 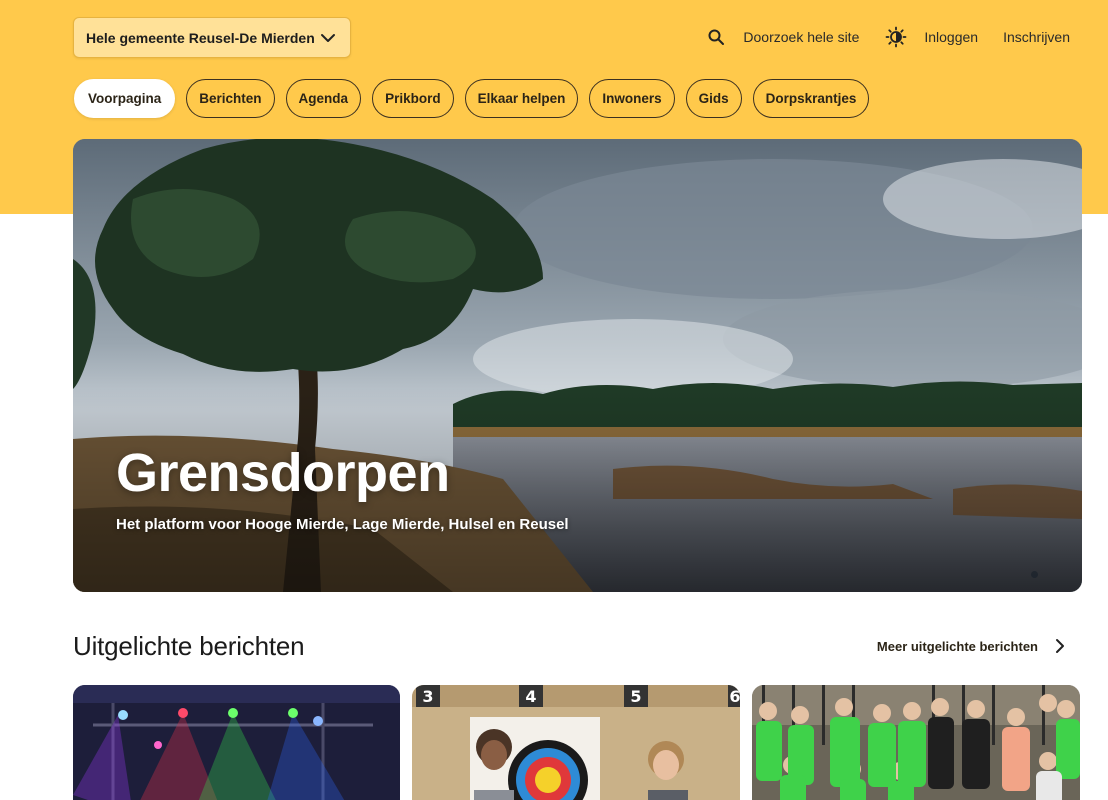 I want to click on featured-title: Uitgelichte berichten, so click(x=189, y=646).